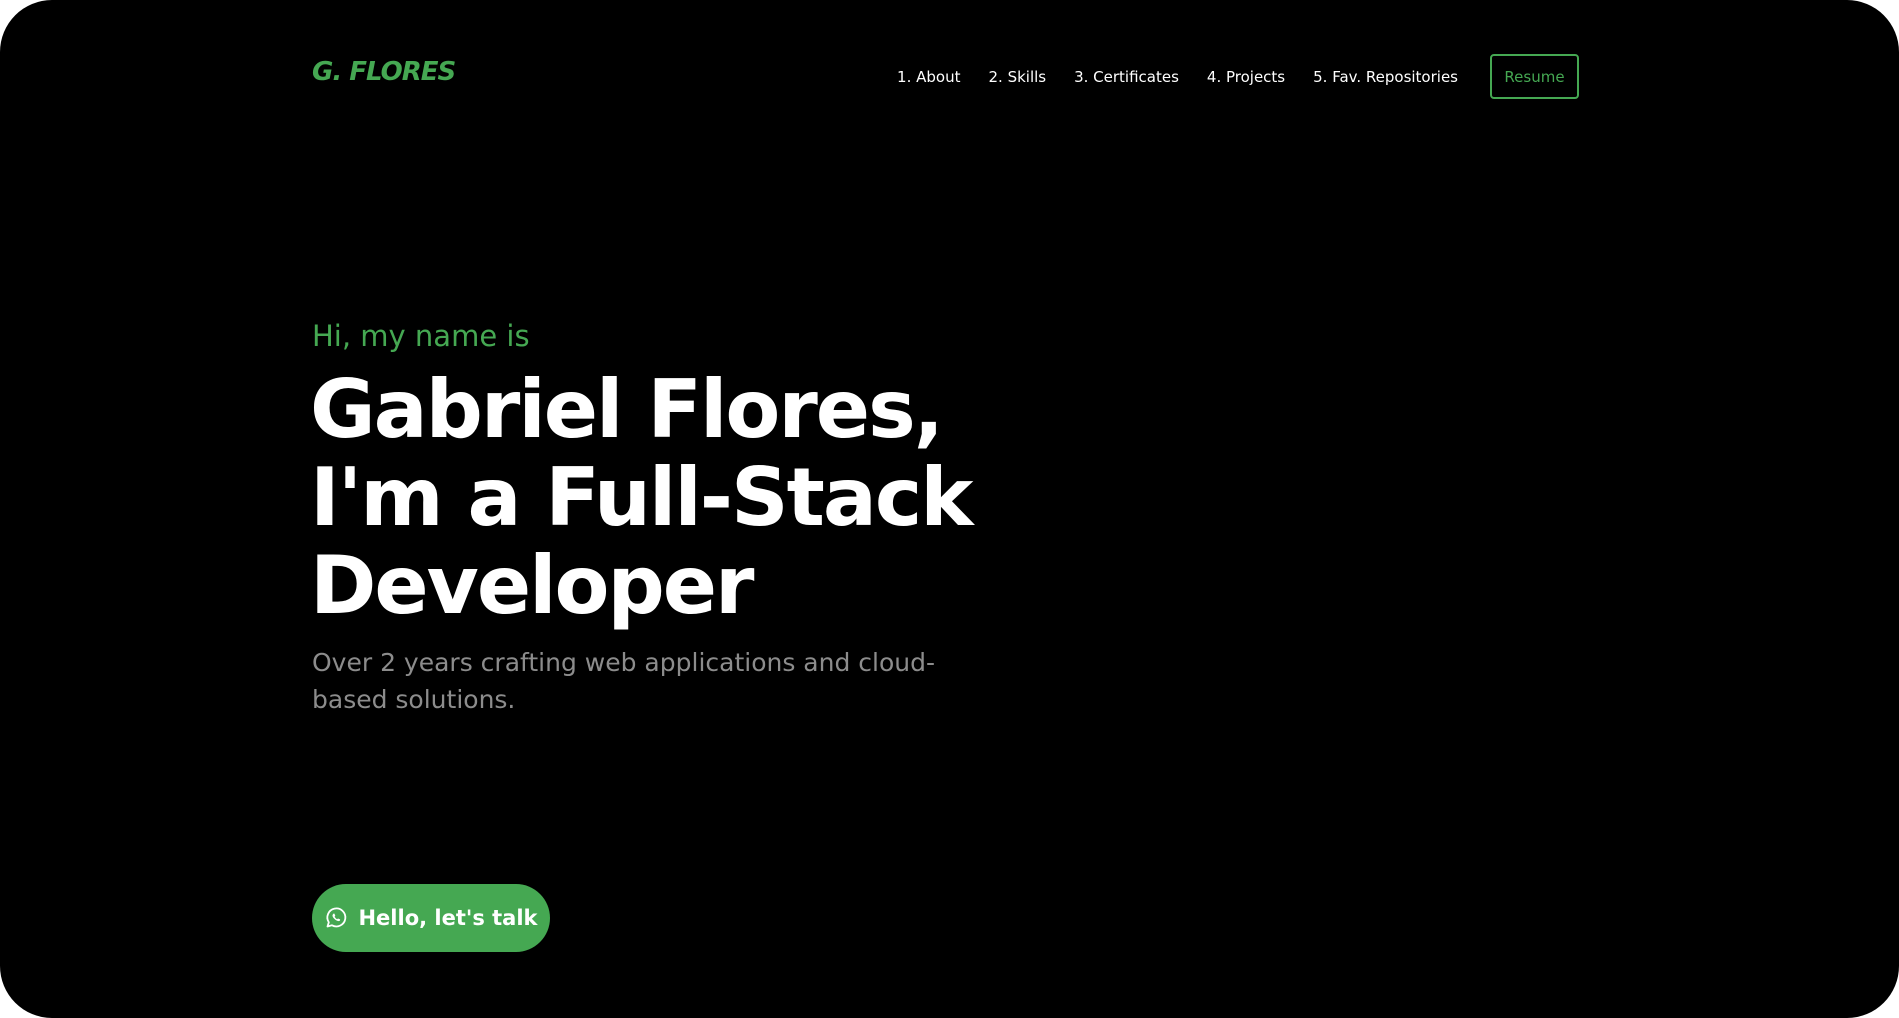 This screenshot has height=1018, width=1899. What do you see at coordinates (928, 77) in the screenshot?
I see `nav-link-about: 1. About` at bounding box center [928, 77].